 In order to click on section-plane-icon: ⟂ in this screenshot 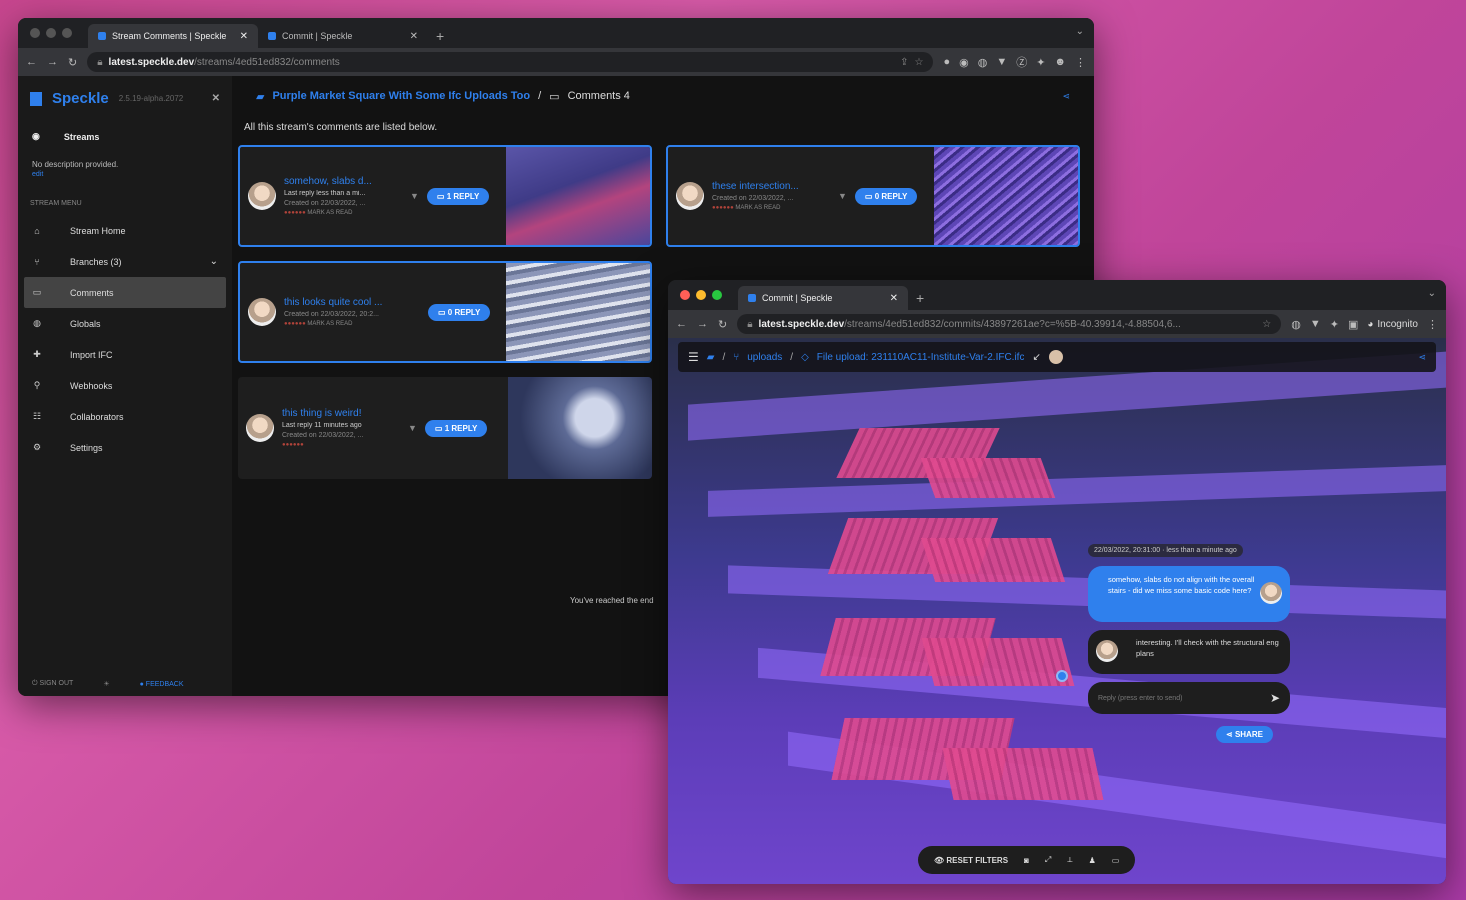, I will do `click(1069, 860)`.